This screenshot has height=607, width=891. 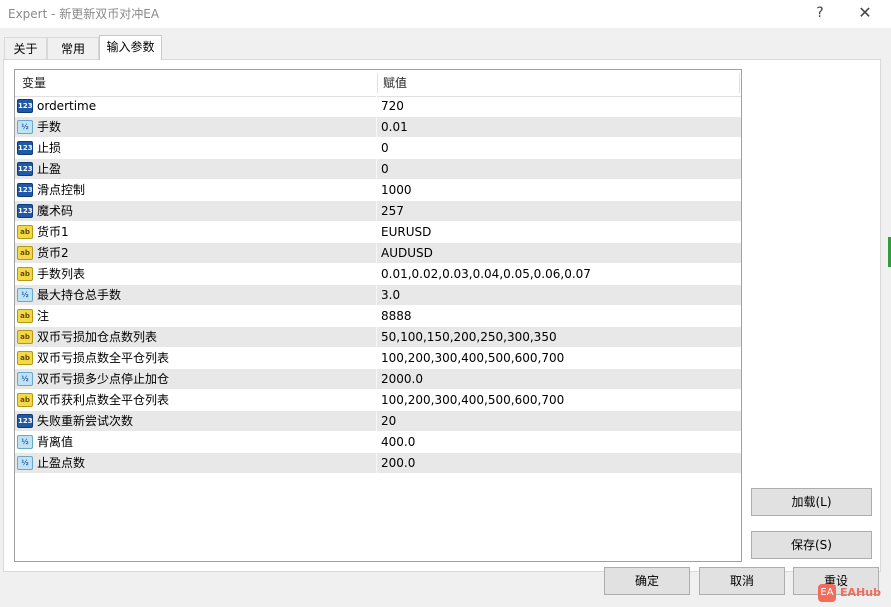 I want to click on parameter-row: ab 注 8888, so click(x=378, y=316).